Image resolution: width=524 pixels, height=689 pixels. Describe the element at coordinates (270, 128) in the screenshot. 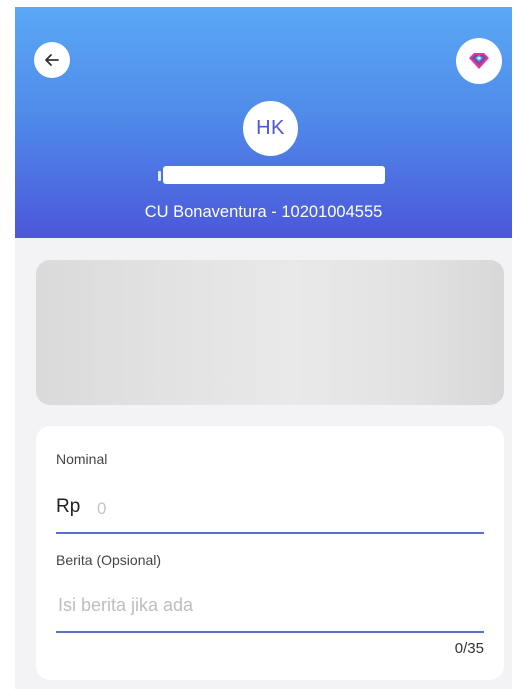

I see `avatar: HK` at that location.